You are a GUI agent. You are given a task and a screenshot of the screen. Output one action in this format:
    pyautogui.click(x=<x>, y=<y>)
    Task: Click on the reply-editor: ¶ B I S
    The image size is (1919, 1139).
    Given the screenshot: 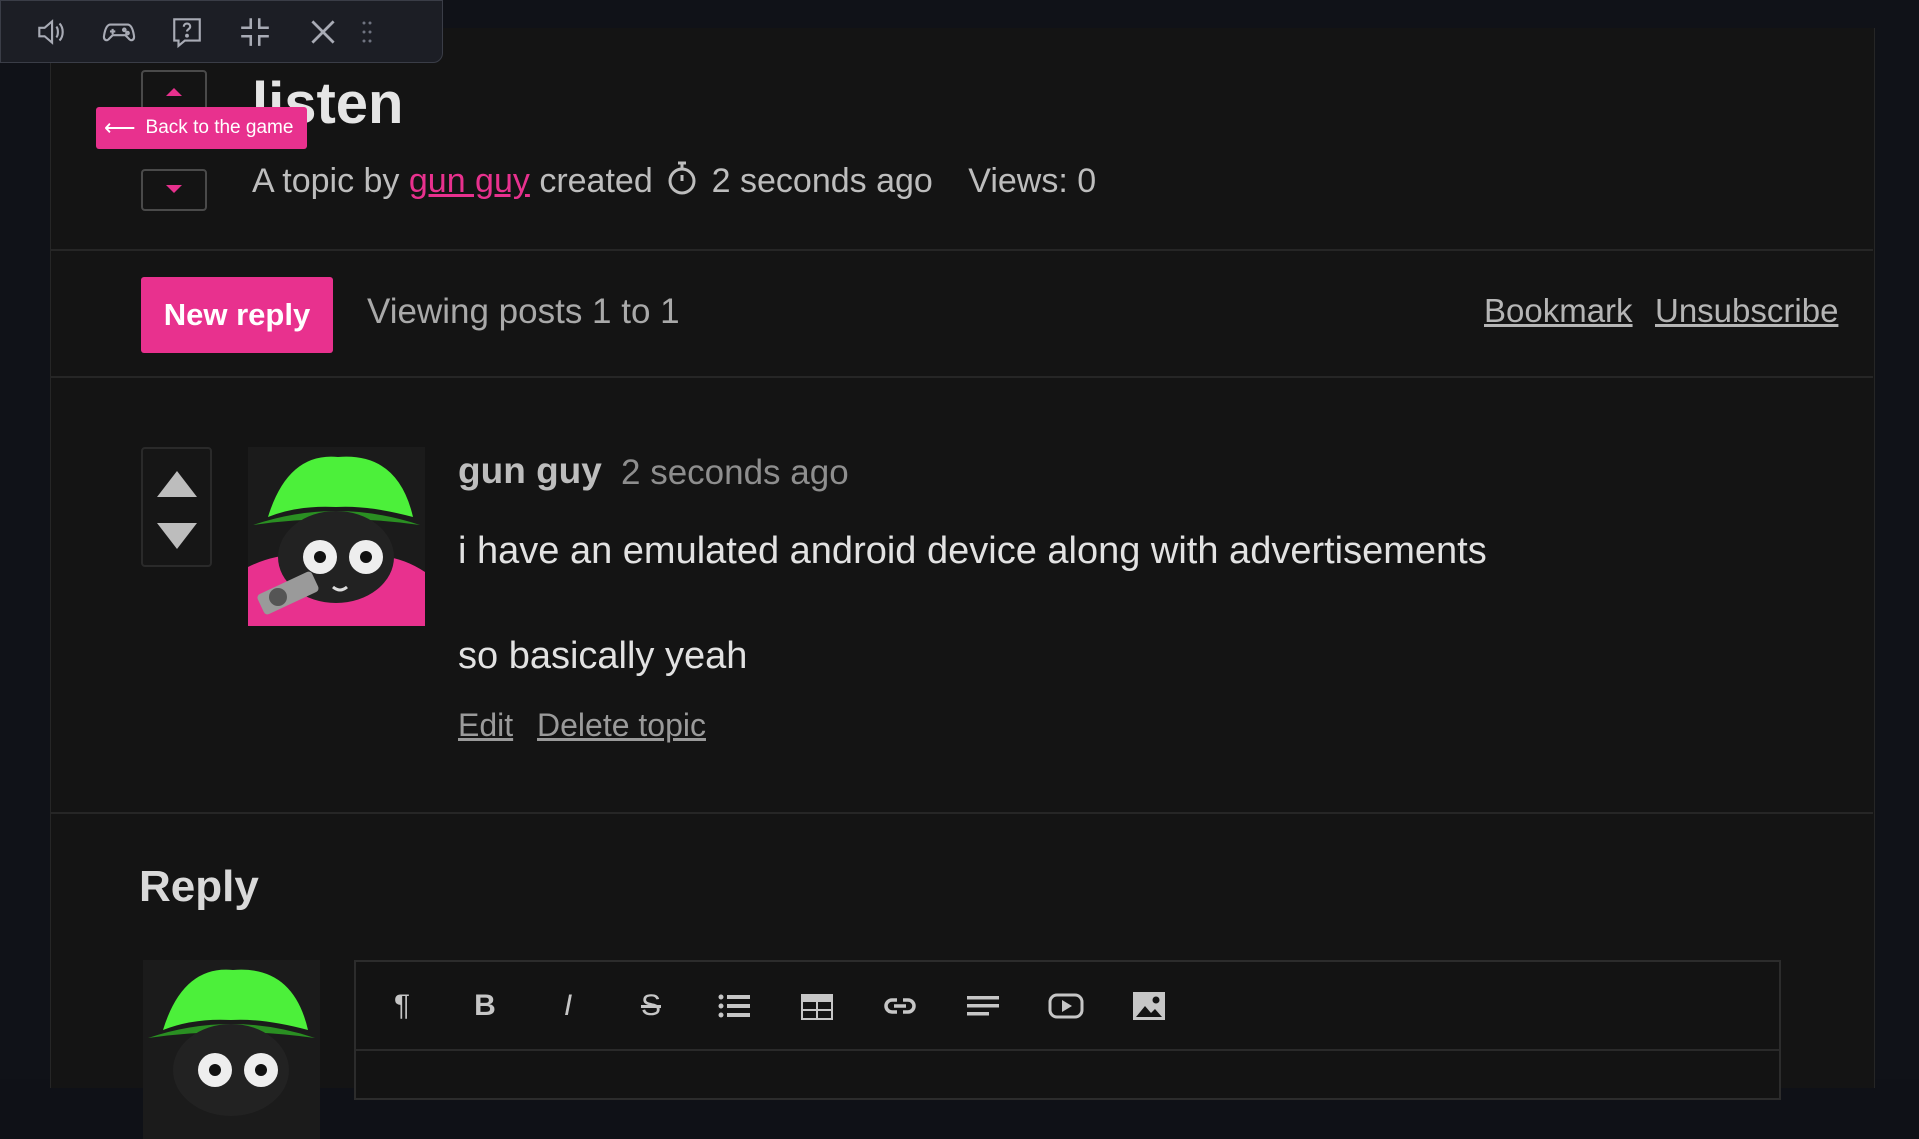 What is the action you would take?
    pyautogui.click(x=1067, y=1030)
    